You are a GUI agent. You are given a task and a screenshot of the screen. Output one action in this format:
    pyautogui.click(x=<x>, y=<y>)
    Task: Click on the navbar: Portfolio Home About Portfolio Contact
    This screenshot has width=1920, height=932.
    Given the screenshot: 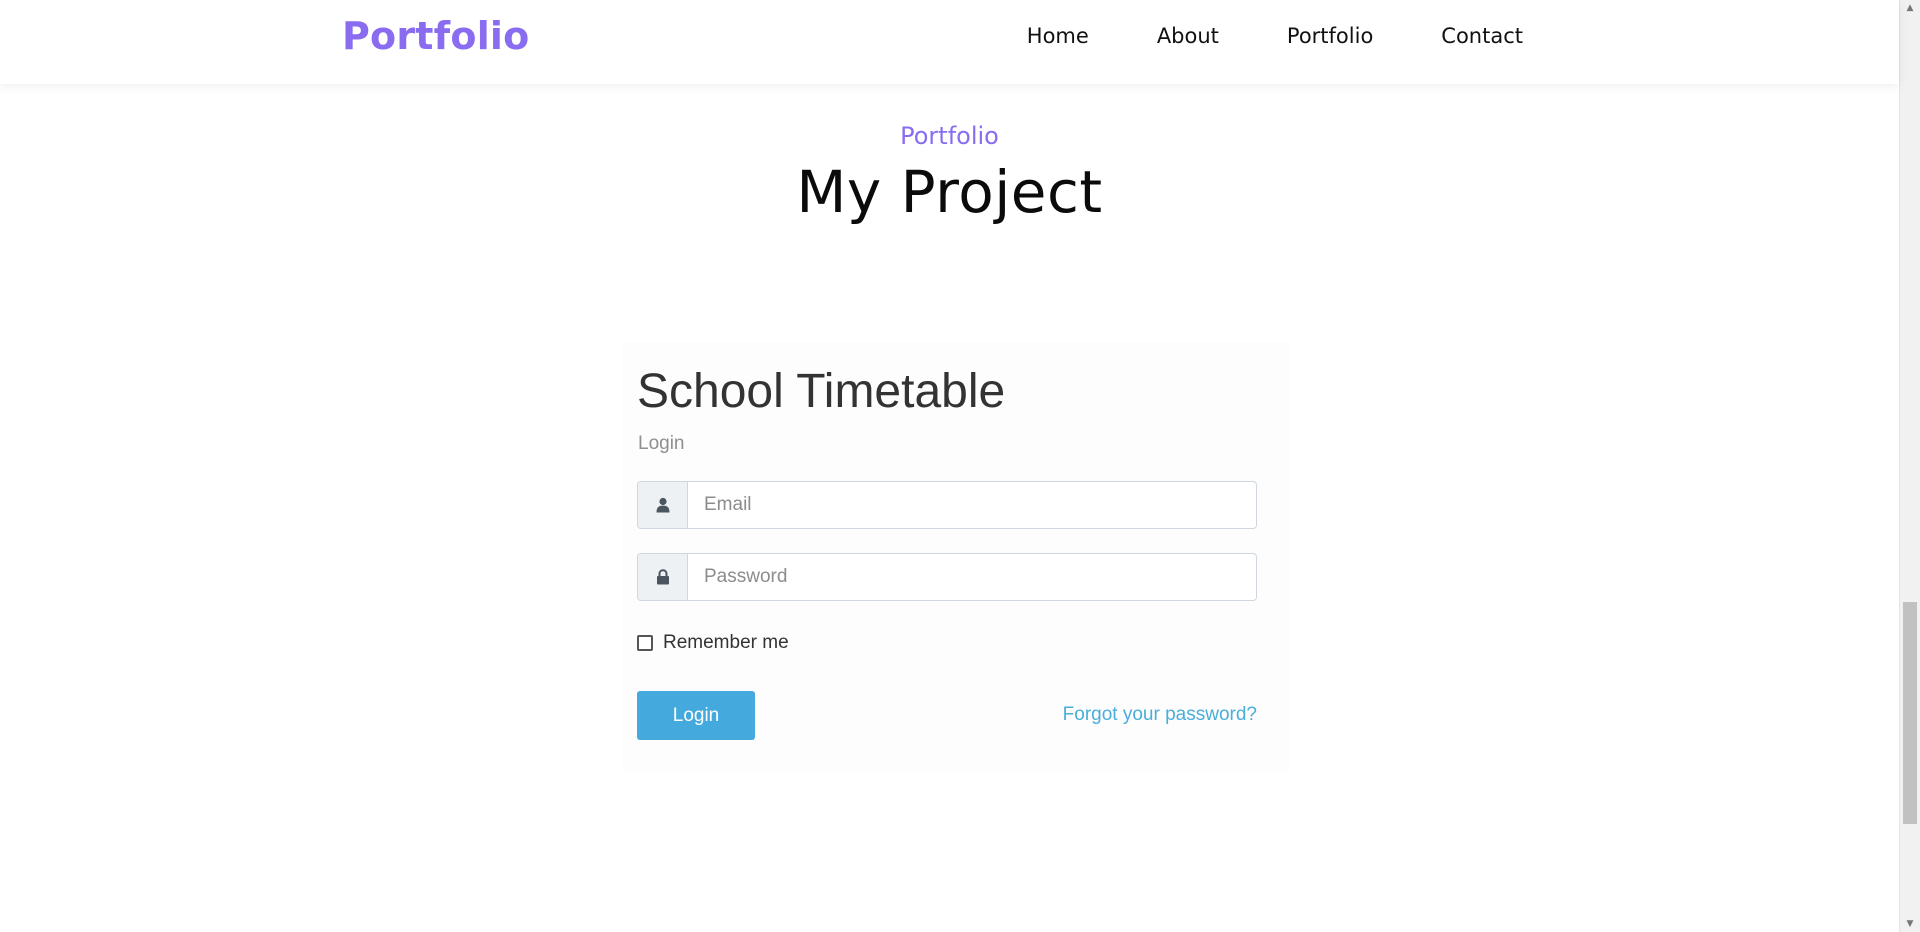 What is the action you would take?
    pyautogui.click(x=949, y=42)
    